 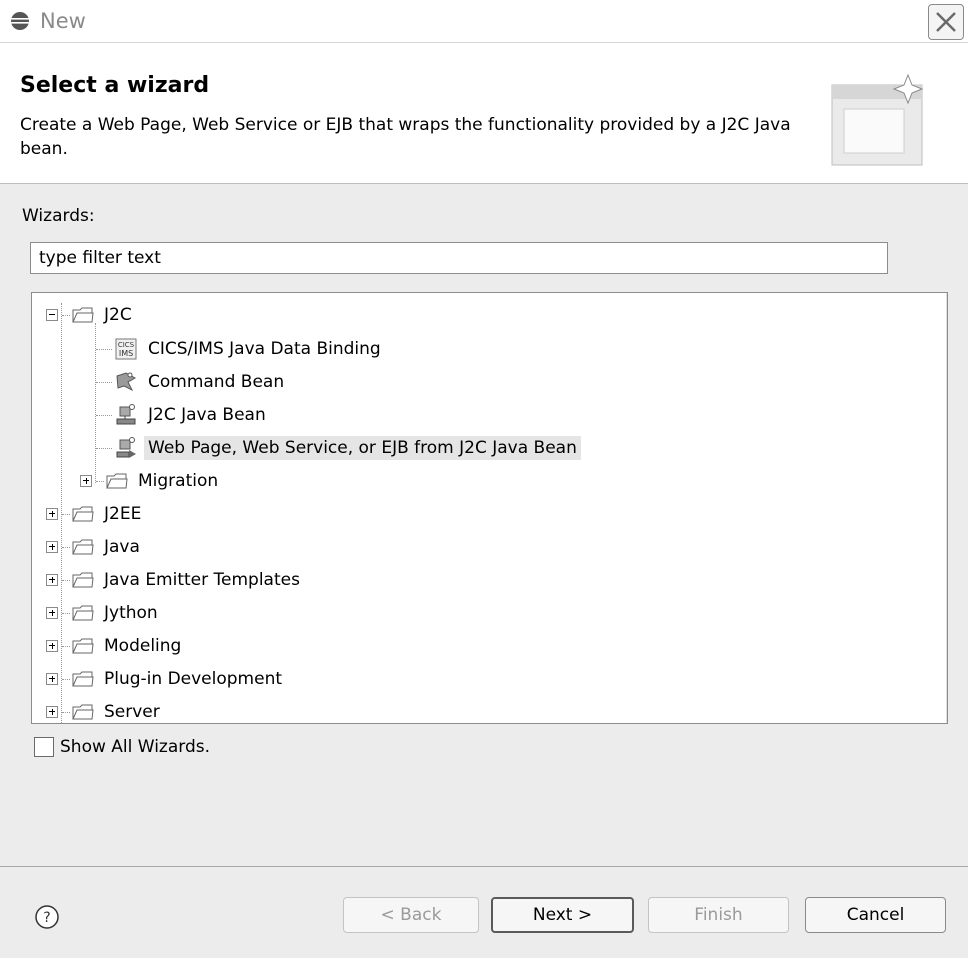 I want to click on wizards-label: Wizards:, so click(x=58, y=216).